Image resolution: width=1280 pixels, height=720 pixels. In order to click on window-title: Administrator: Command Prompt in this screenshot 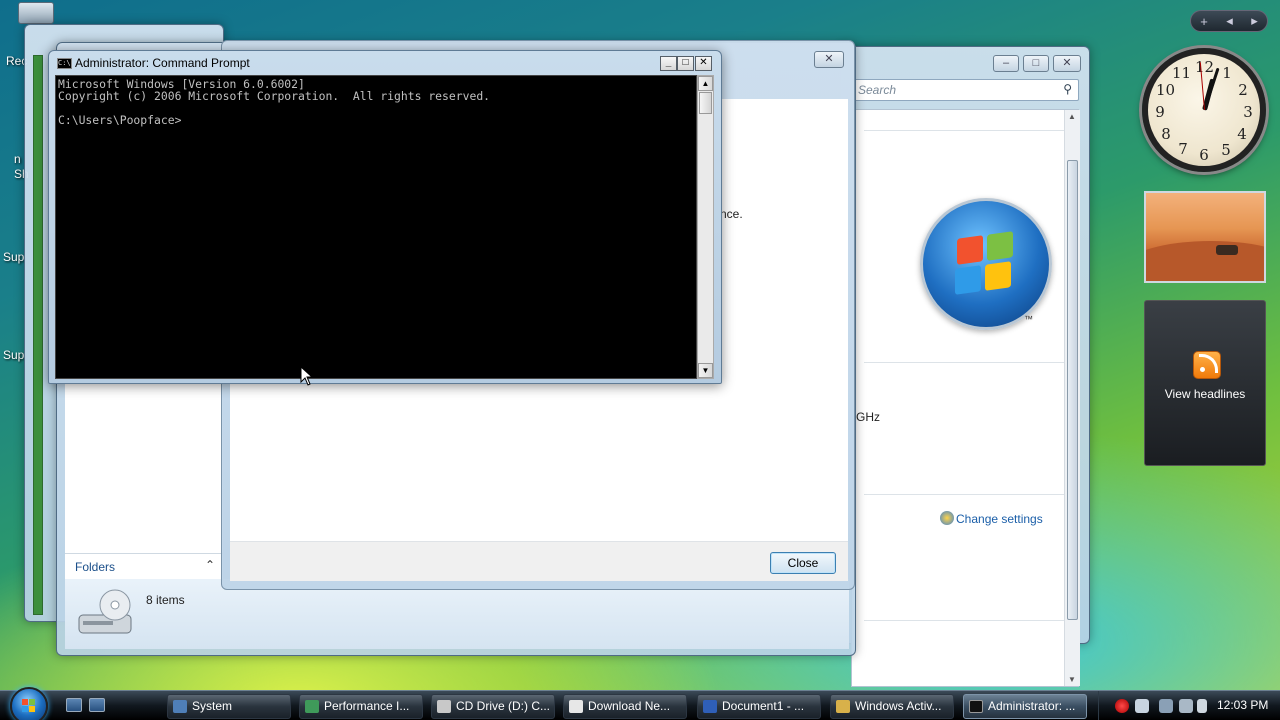, I will do `click(162, 63)`.